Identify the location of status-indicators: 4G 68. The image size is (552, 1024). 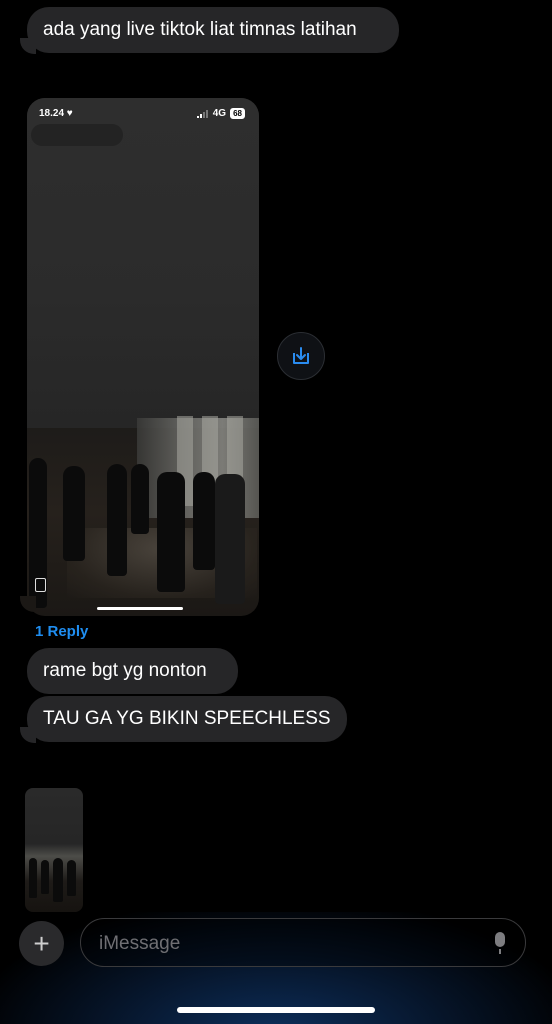
(220, 113).